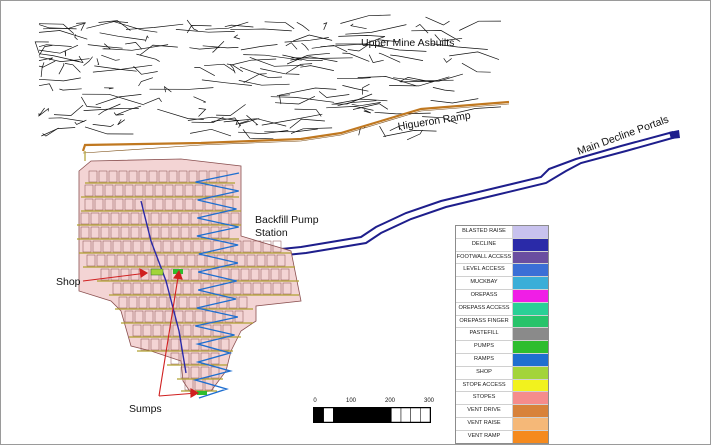  What do you see at coordinates (502, 399) in the screenshot?
I see `legend-row: STOPES` at bounding box center [502, 399].